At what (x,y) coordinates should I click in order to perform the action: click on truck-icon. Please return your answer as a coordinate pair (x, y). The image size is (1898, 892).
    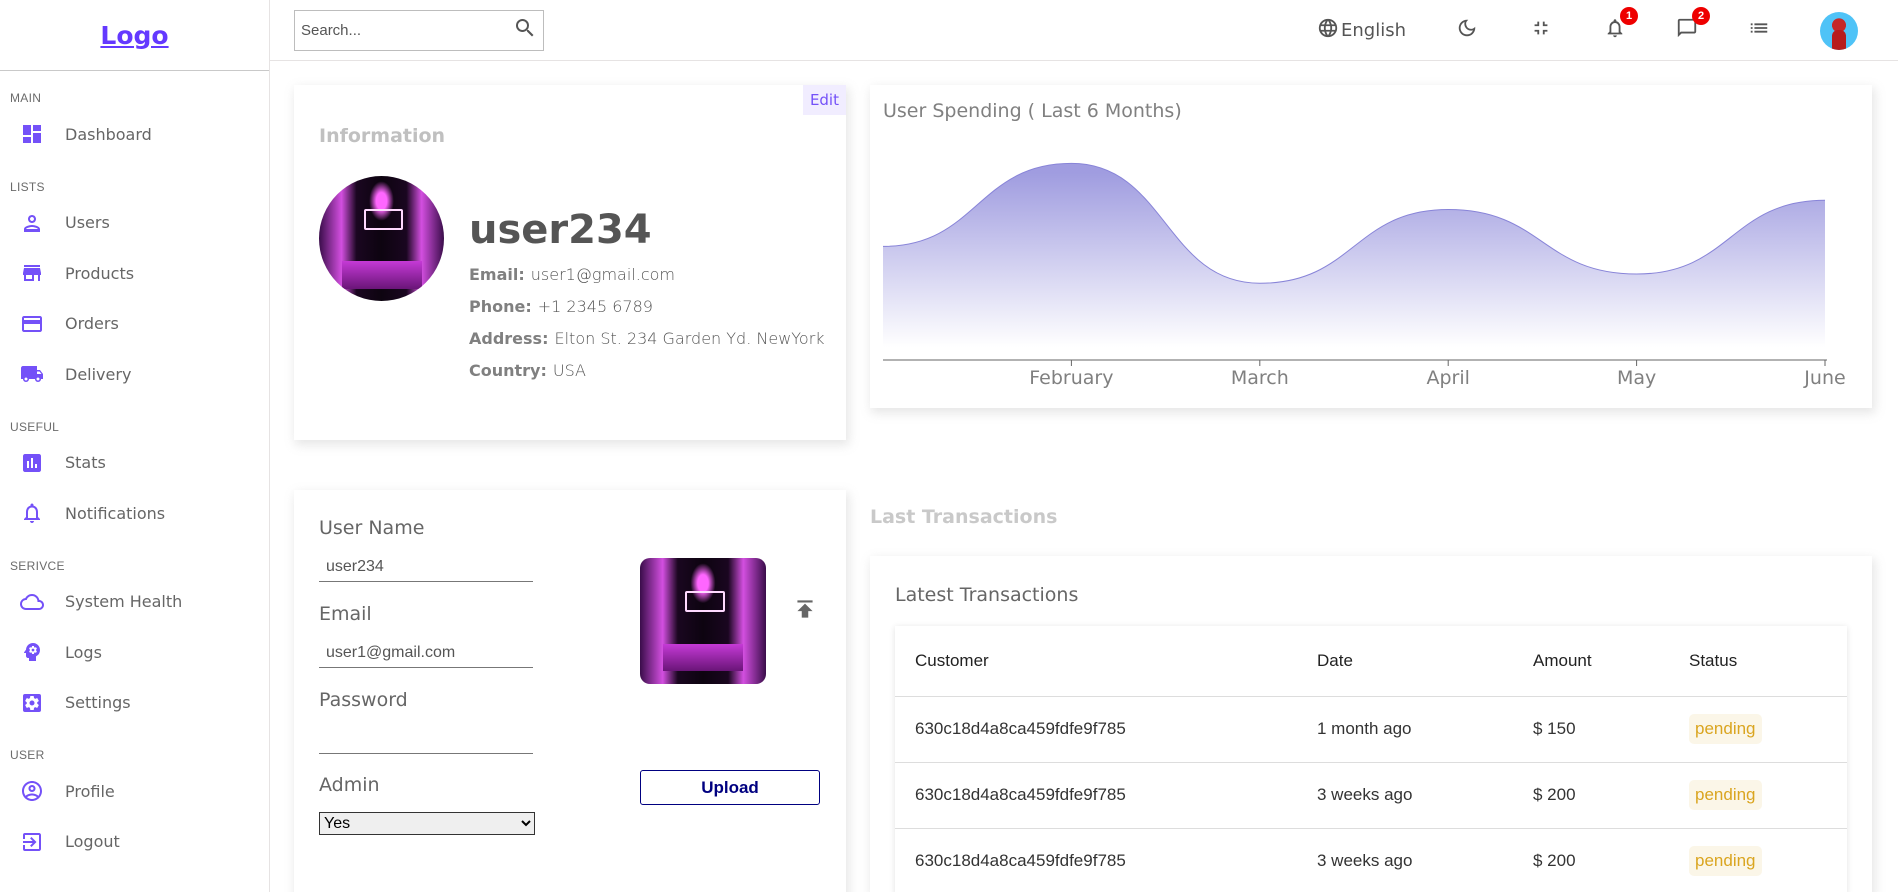
    Looking at the image, I should click on (32, 374).